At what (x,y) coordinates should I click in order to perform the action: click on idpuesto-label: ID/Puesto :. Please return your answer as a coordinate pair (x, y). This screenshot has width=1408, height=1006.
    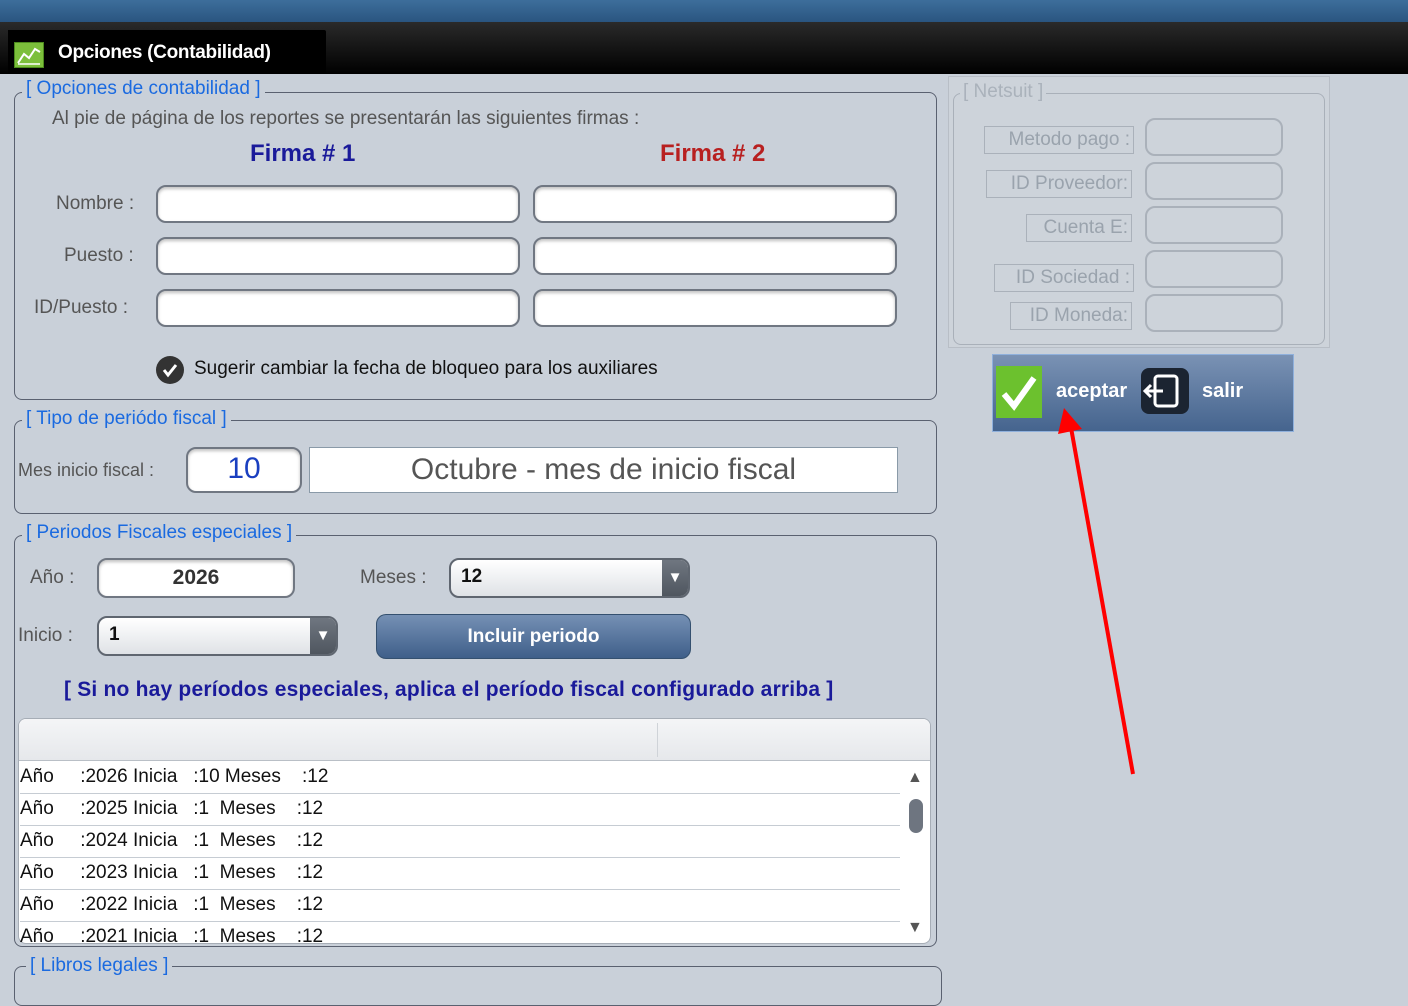
    Looking at the image, I should click on (81, 307).